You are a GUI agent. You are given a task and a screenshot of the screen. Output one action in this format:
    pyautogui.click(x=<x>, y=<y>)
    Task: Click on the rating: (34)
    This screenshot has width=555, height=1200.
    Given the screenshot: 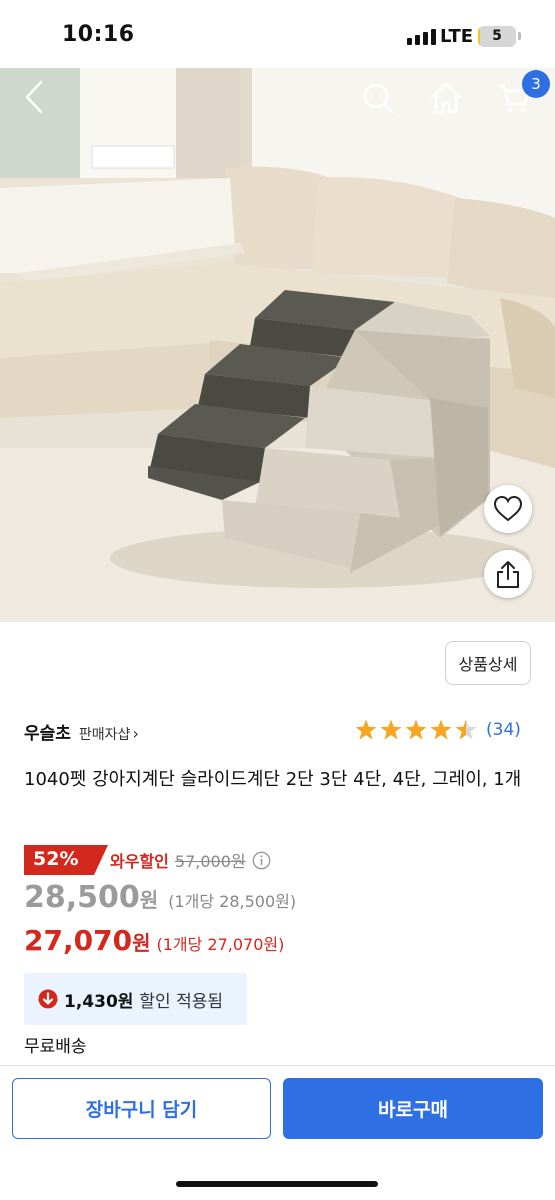 What is the action you would take?
    pyautogui.click(x=437, y=730)
    